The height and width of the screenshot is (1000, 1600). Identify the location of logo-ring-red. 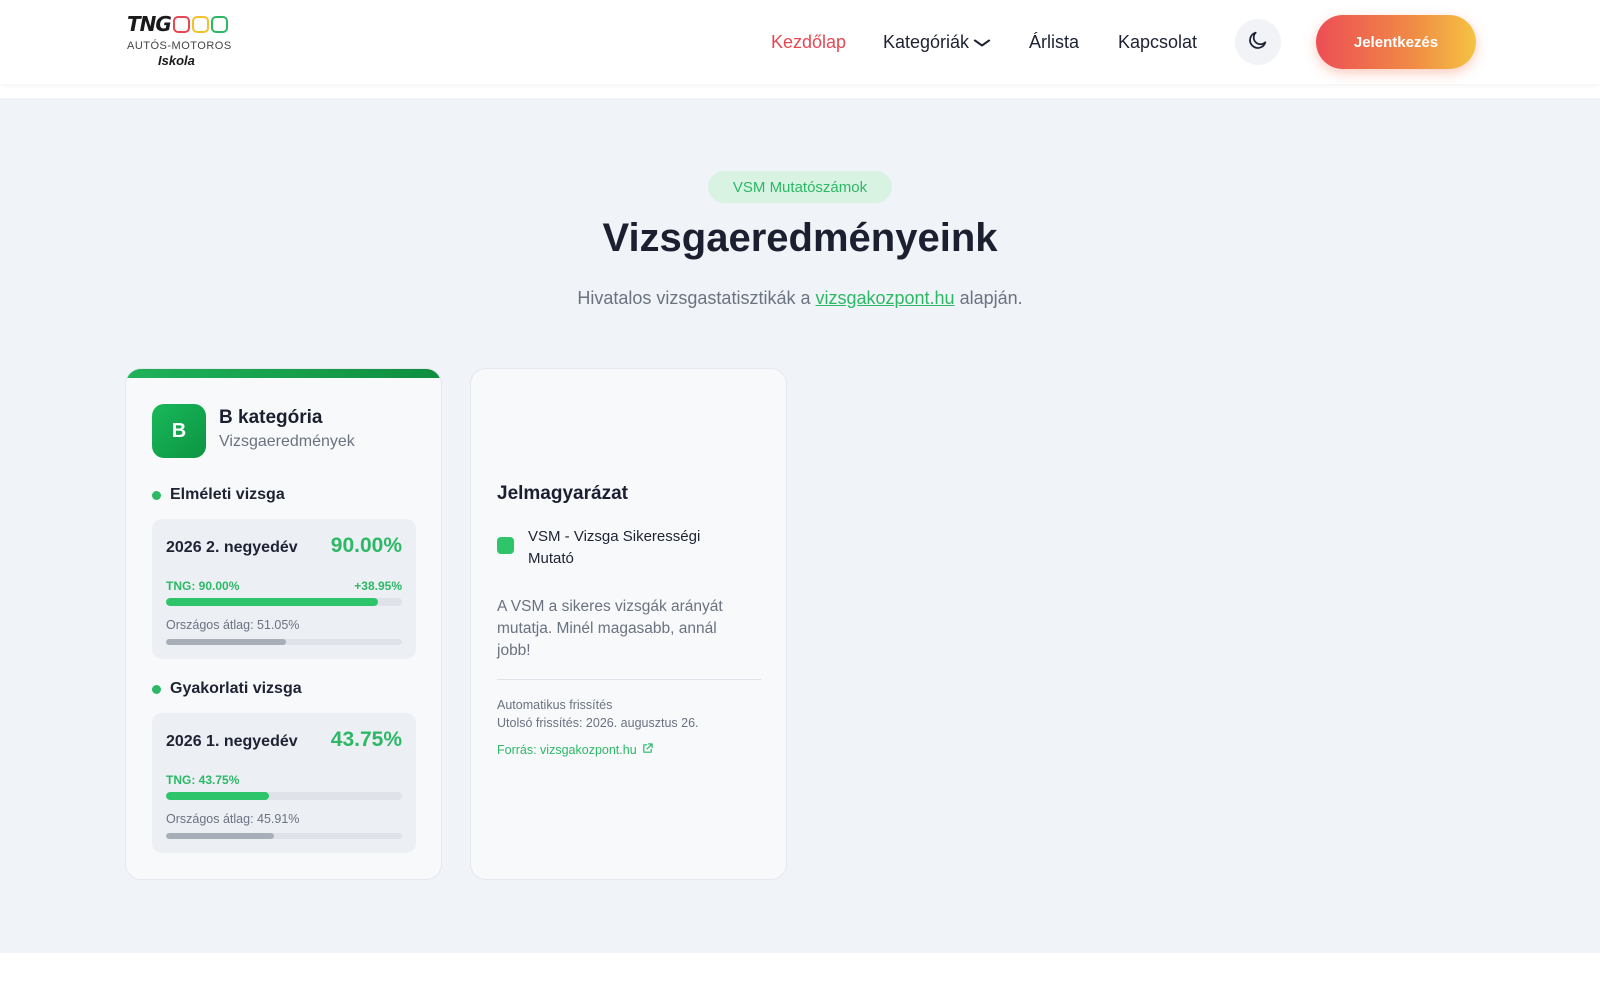
(181, 24).